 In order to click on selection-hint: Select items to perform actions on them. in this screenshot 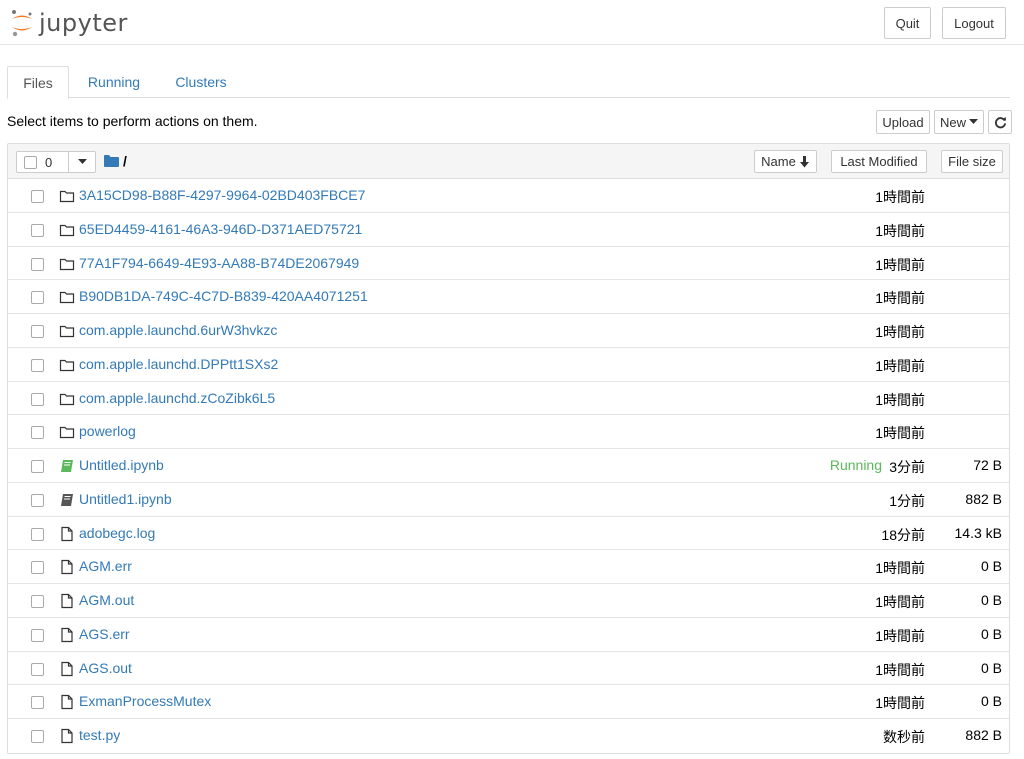, I will do `click(132, 121)`.